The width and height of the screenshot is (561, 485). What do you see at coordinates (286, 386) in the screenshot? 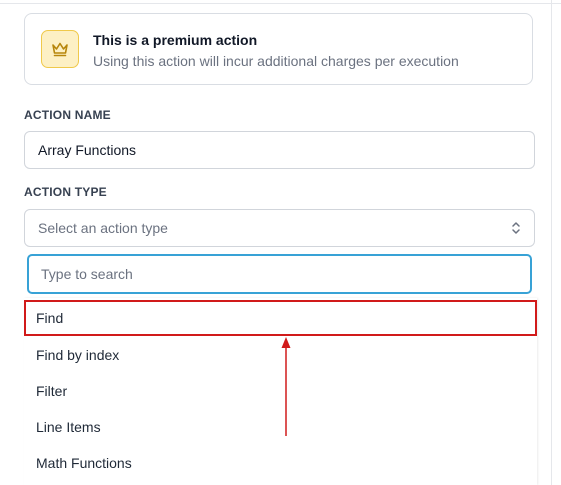
I see `annotation-arrow` at bounding box center [286, 386].